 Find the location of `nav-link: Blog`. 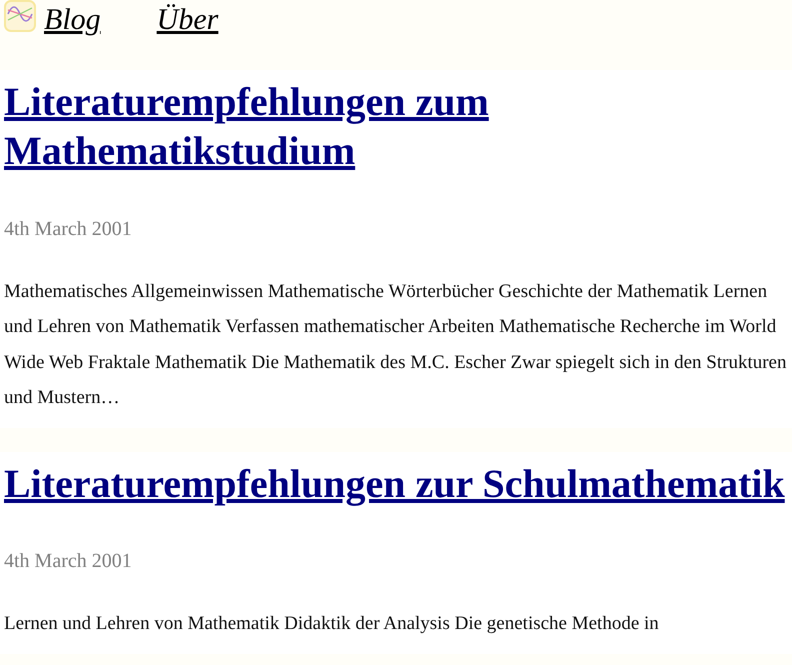

nav-link: Blog is located at coordinates (72, 20).